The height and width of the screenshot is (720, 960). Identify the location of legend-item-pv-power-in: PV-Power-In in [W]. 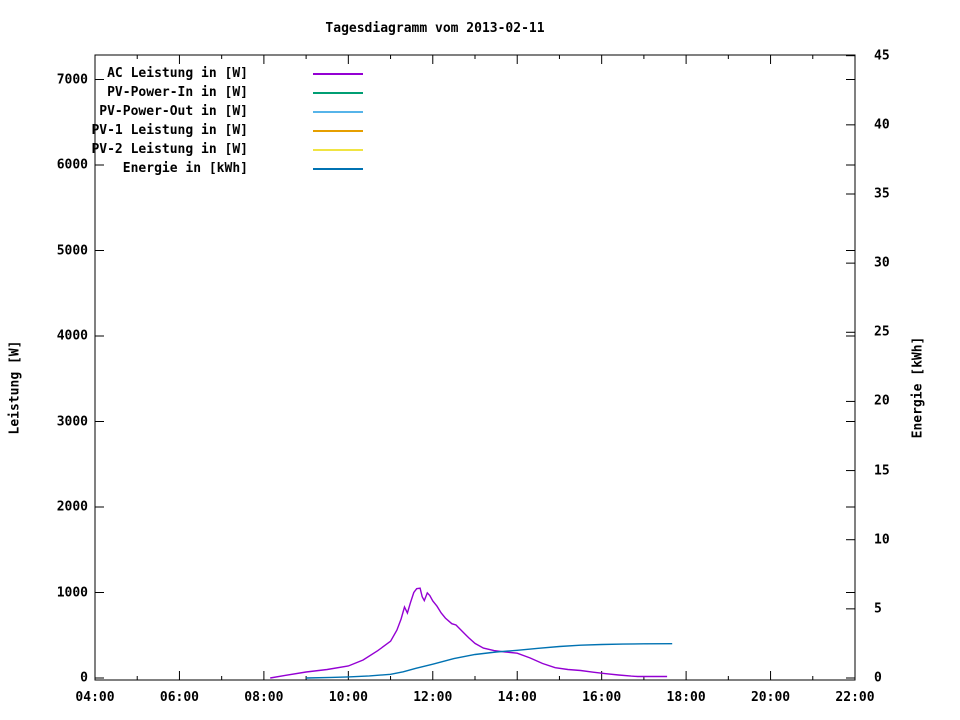
(226, 92).